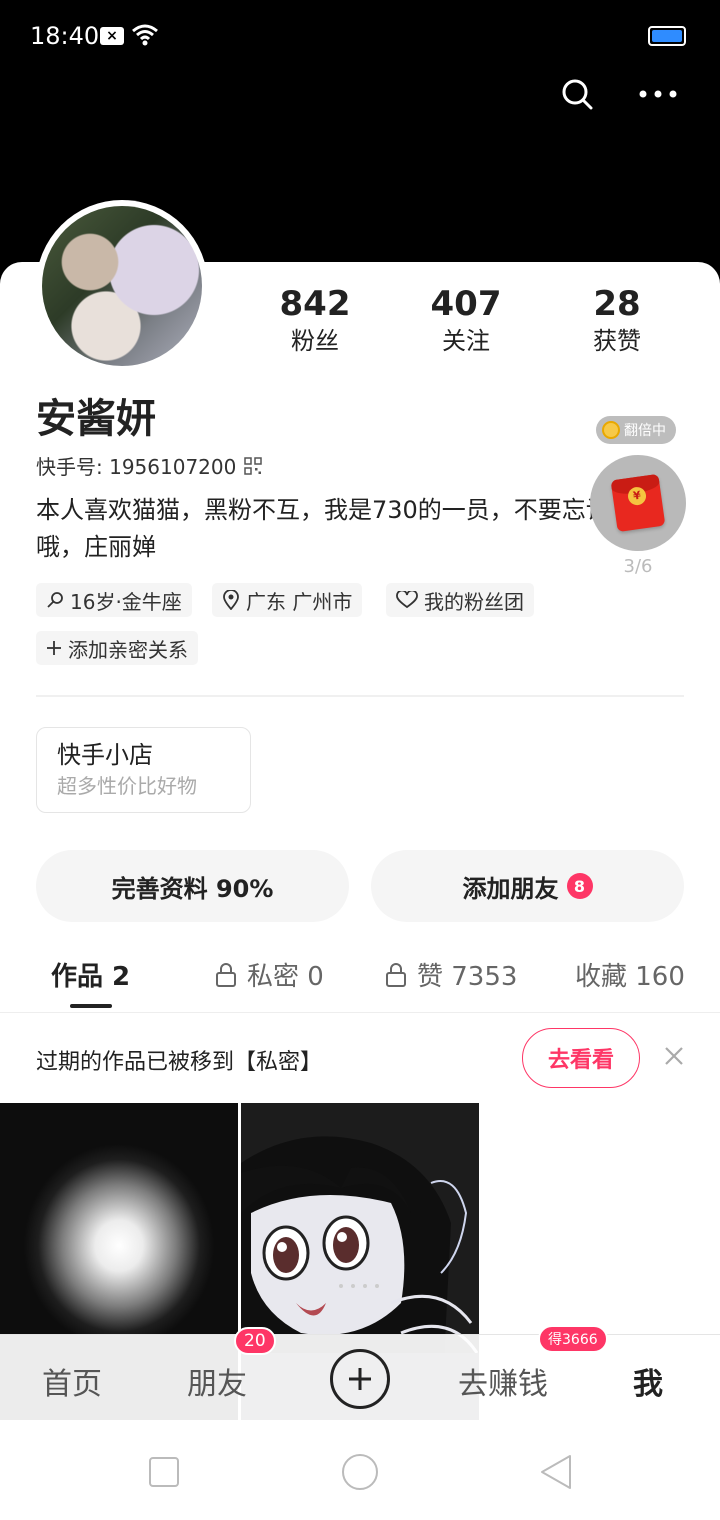 The image size is (720, 1520). I want to click on stat-likes: 28 获赞, so click(617, 319).